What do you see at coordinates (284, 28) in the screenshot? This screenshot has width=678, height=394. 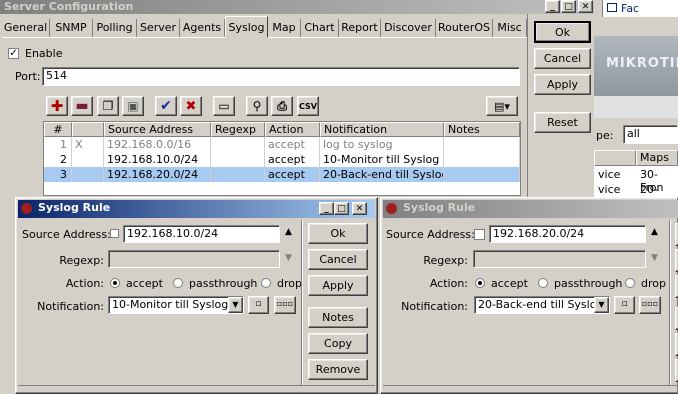 I see `tab-map: Map` at bounding box center [284, 28].